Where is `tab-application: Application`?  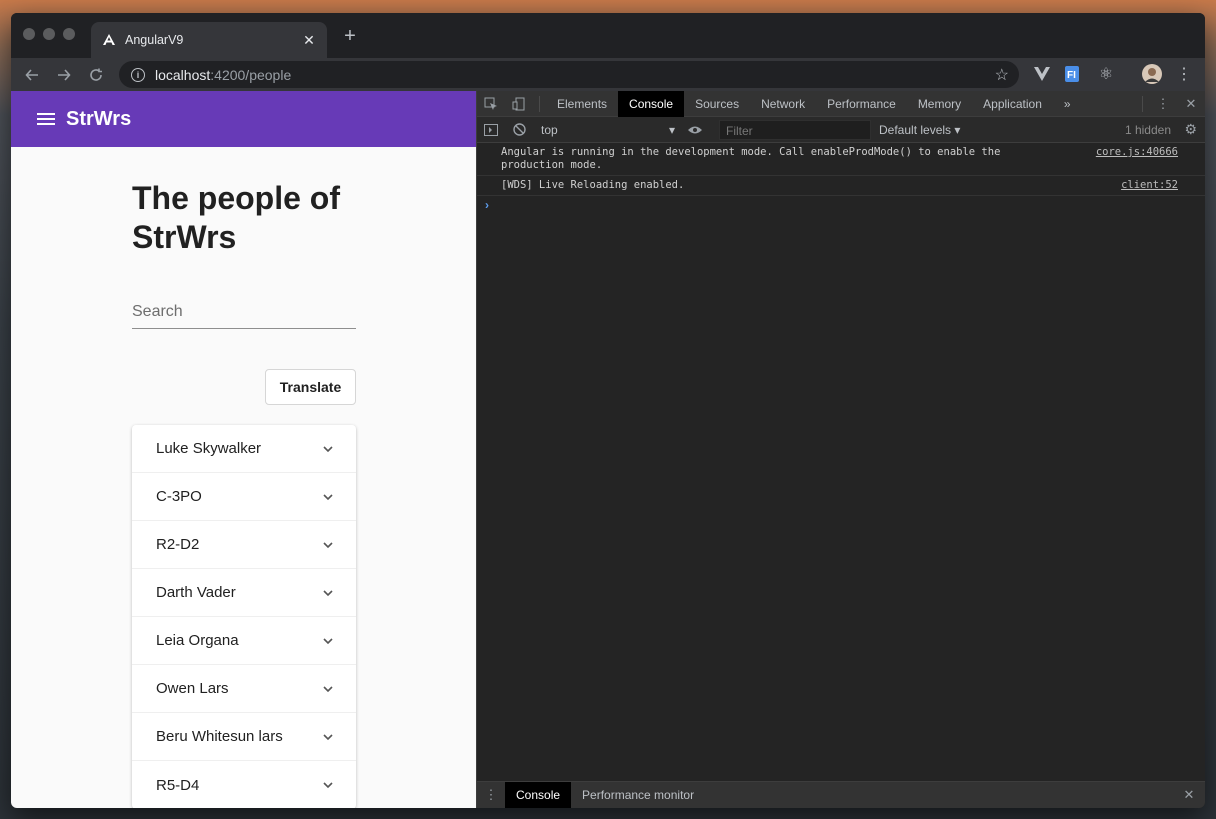
tab-application: Application is located at coordinates (1012, 104).